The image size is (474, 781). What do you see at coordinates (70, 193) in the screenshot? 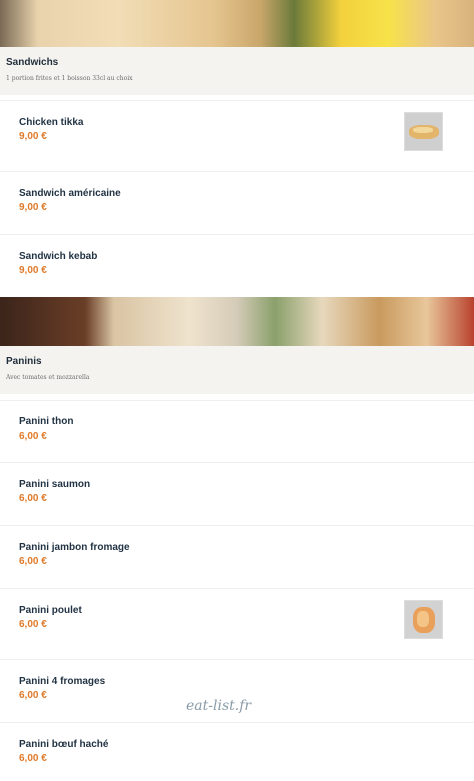
I see `item-name: Sandwich américaine` at bounding box center [70, 193].